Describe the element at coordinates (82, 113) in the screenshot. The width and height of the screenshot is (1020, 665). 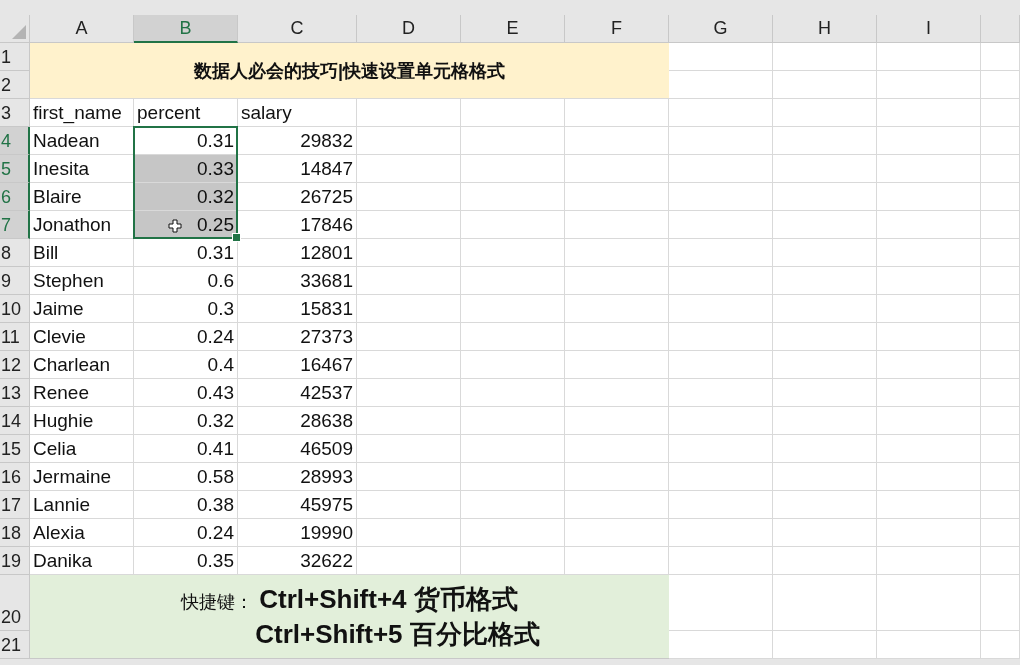
I see `table-cell: first_name` at that location.